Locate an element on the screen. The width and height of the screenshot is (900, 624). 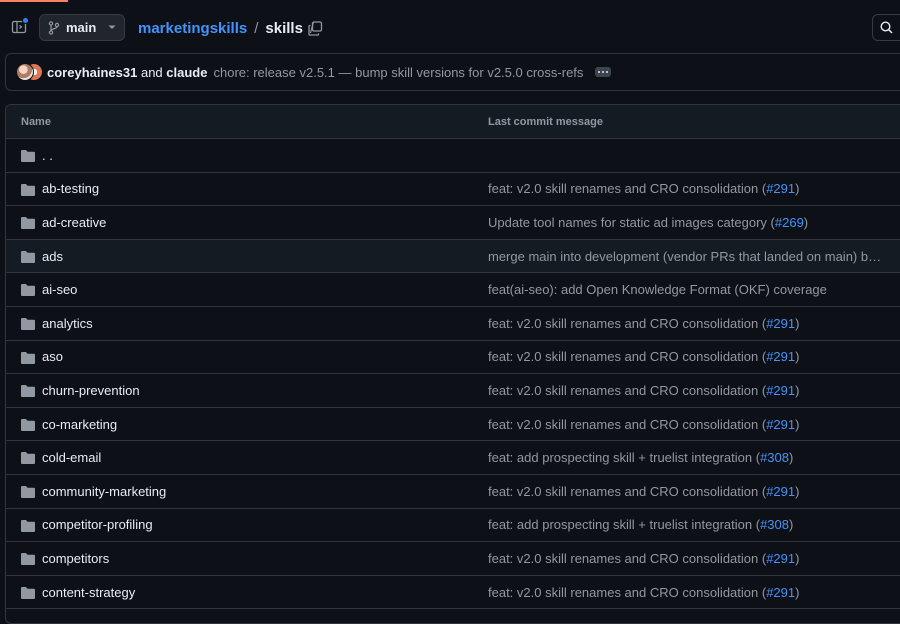
commit-author-link: claude is located at coordinates (186, 72).